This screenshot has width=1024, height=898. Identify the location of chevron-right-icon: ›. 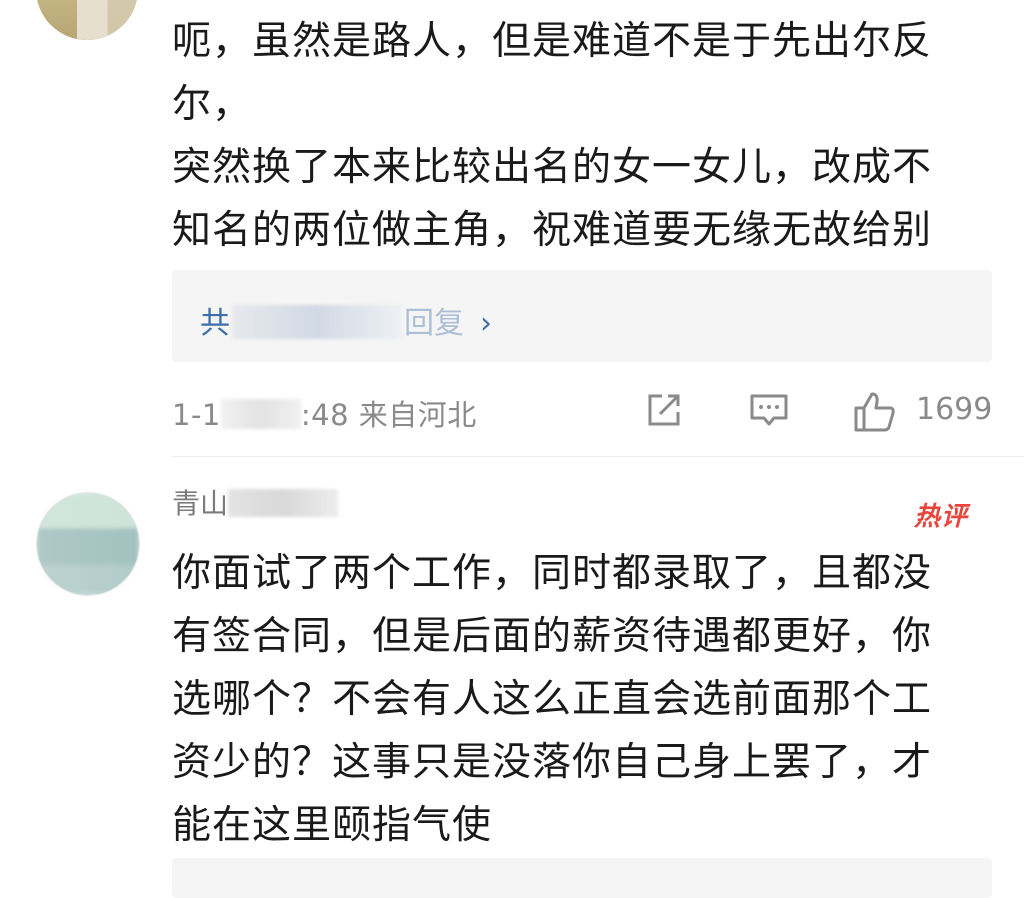
(486, 323).